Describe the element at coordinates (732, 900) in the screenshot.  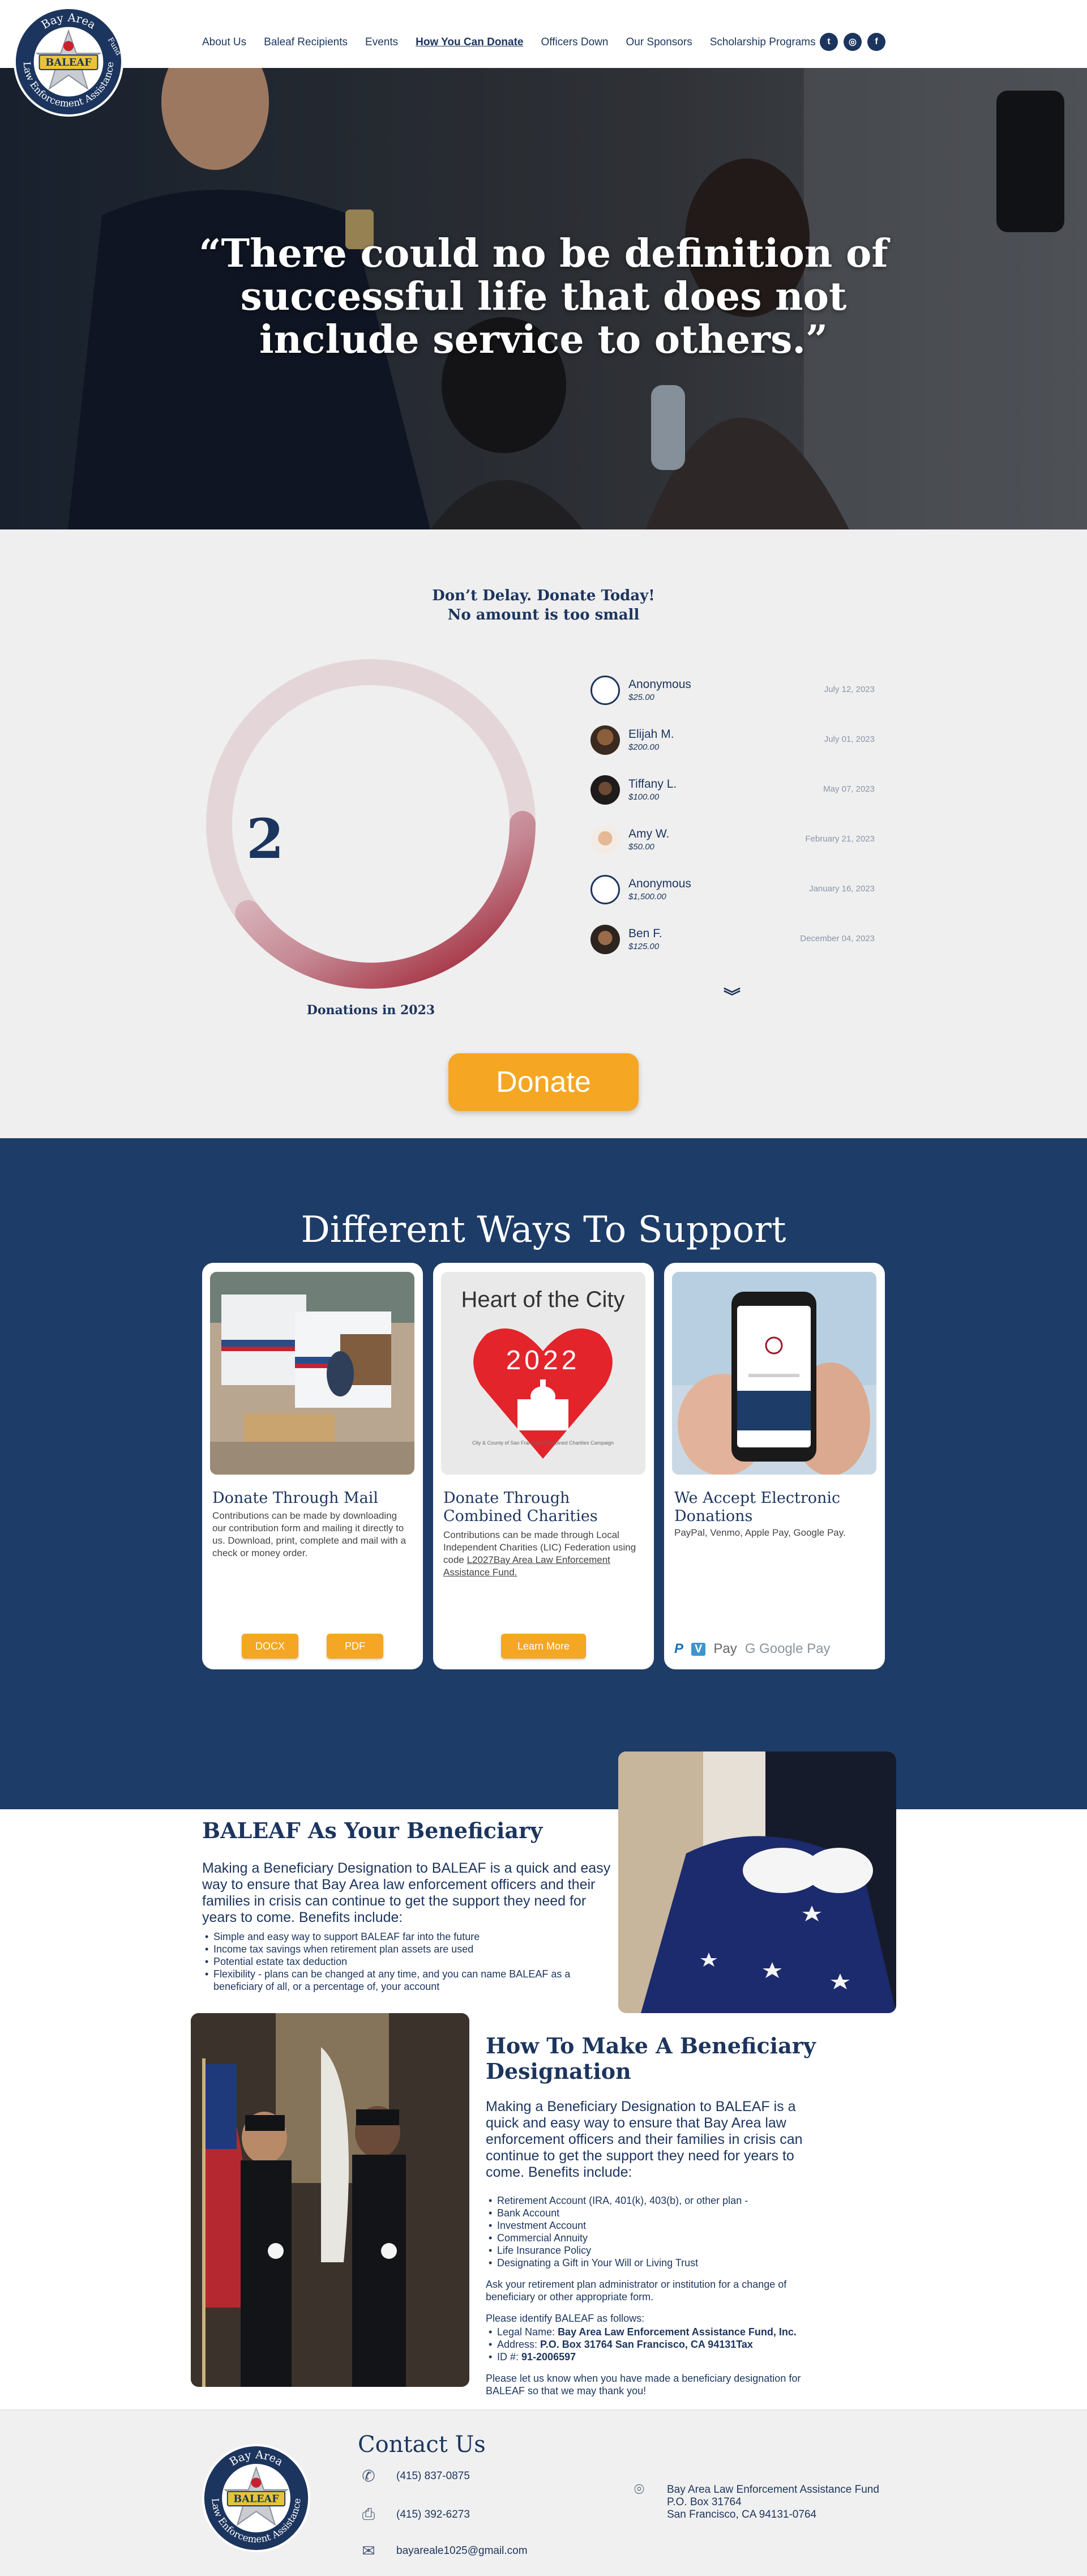
I see `donor-row: Anonymous $1,500.00 January 16, 2023` at that location.